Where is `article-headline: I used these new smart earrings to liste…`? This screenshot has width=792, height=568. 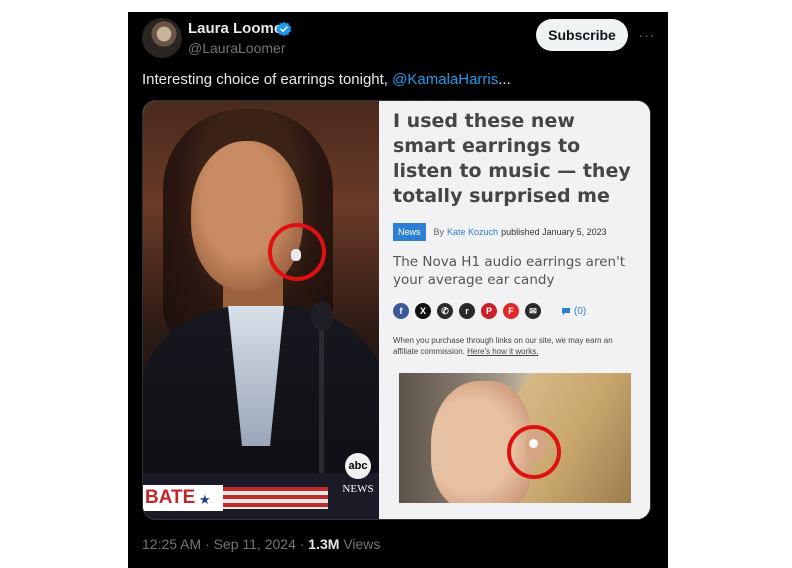
article-headline: I used these new smart earrings to liste… is located at coordinates (512, 158).